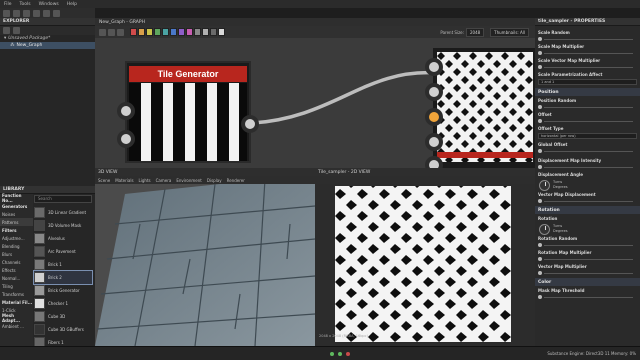 The height and width of the screenshot is (360, 640). I want to click on 2d-texture-preview, so click(423, 264).